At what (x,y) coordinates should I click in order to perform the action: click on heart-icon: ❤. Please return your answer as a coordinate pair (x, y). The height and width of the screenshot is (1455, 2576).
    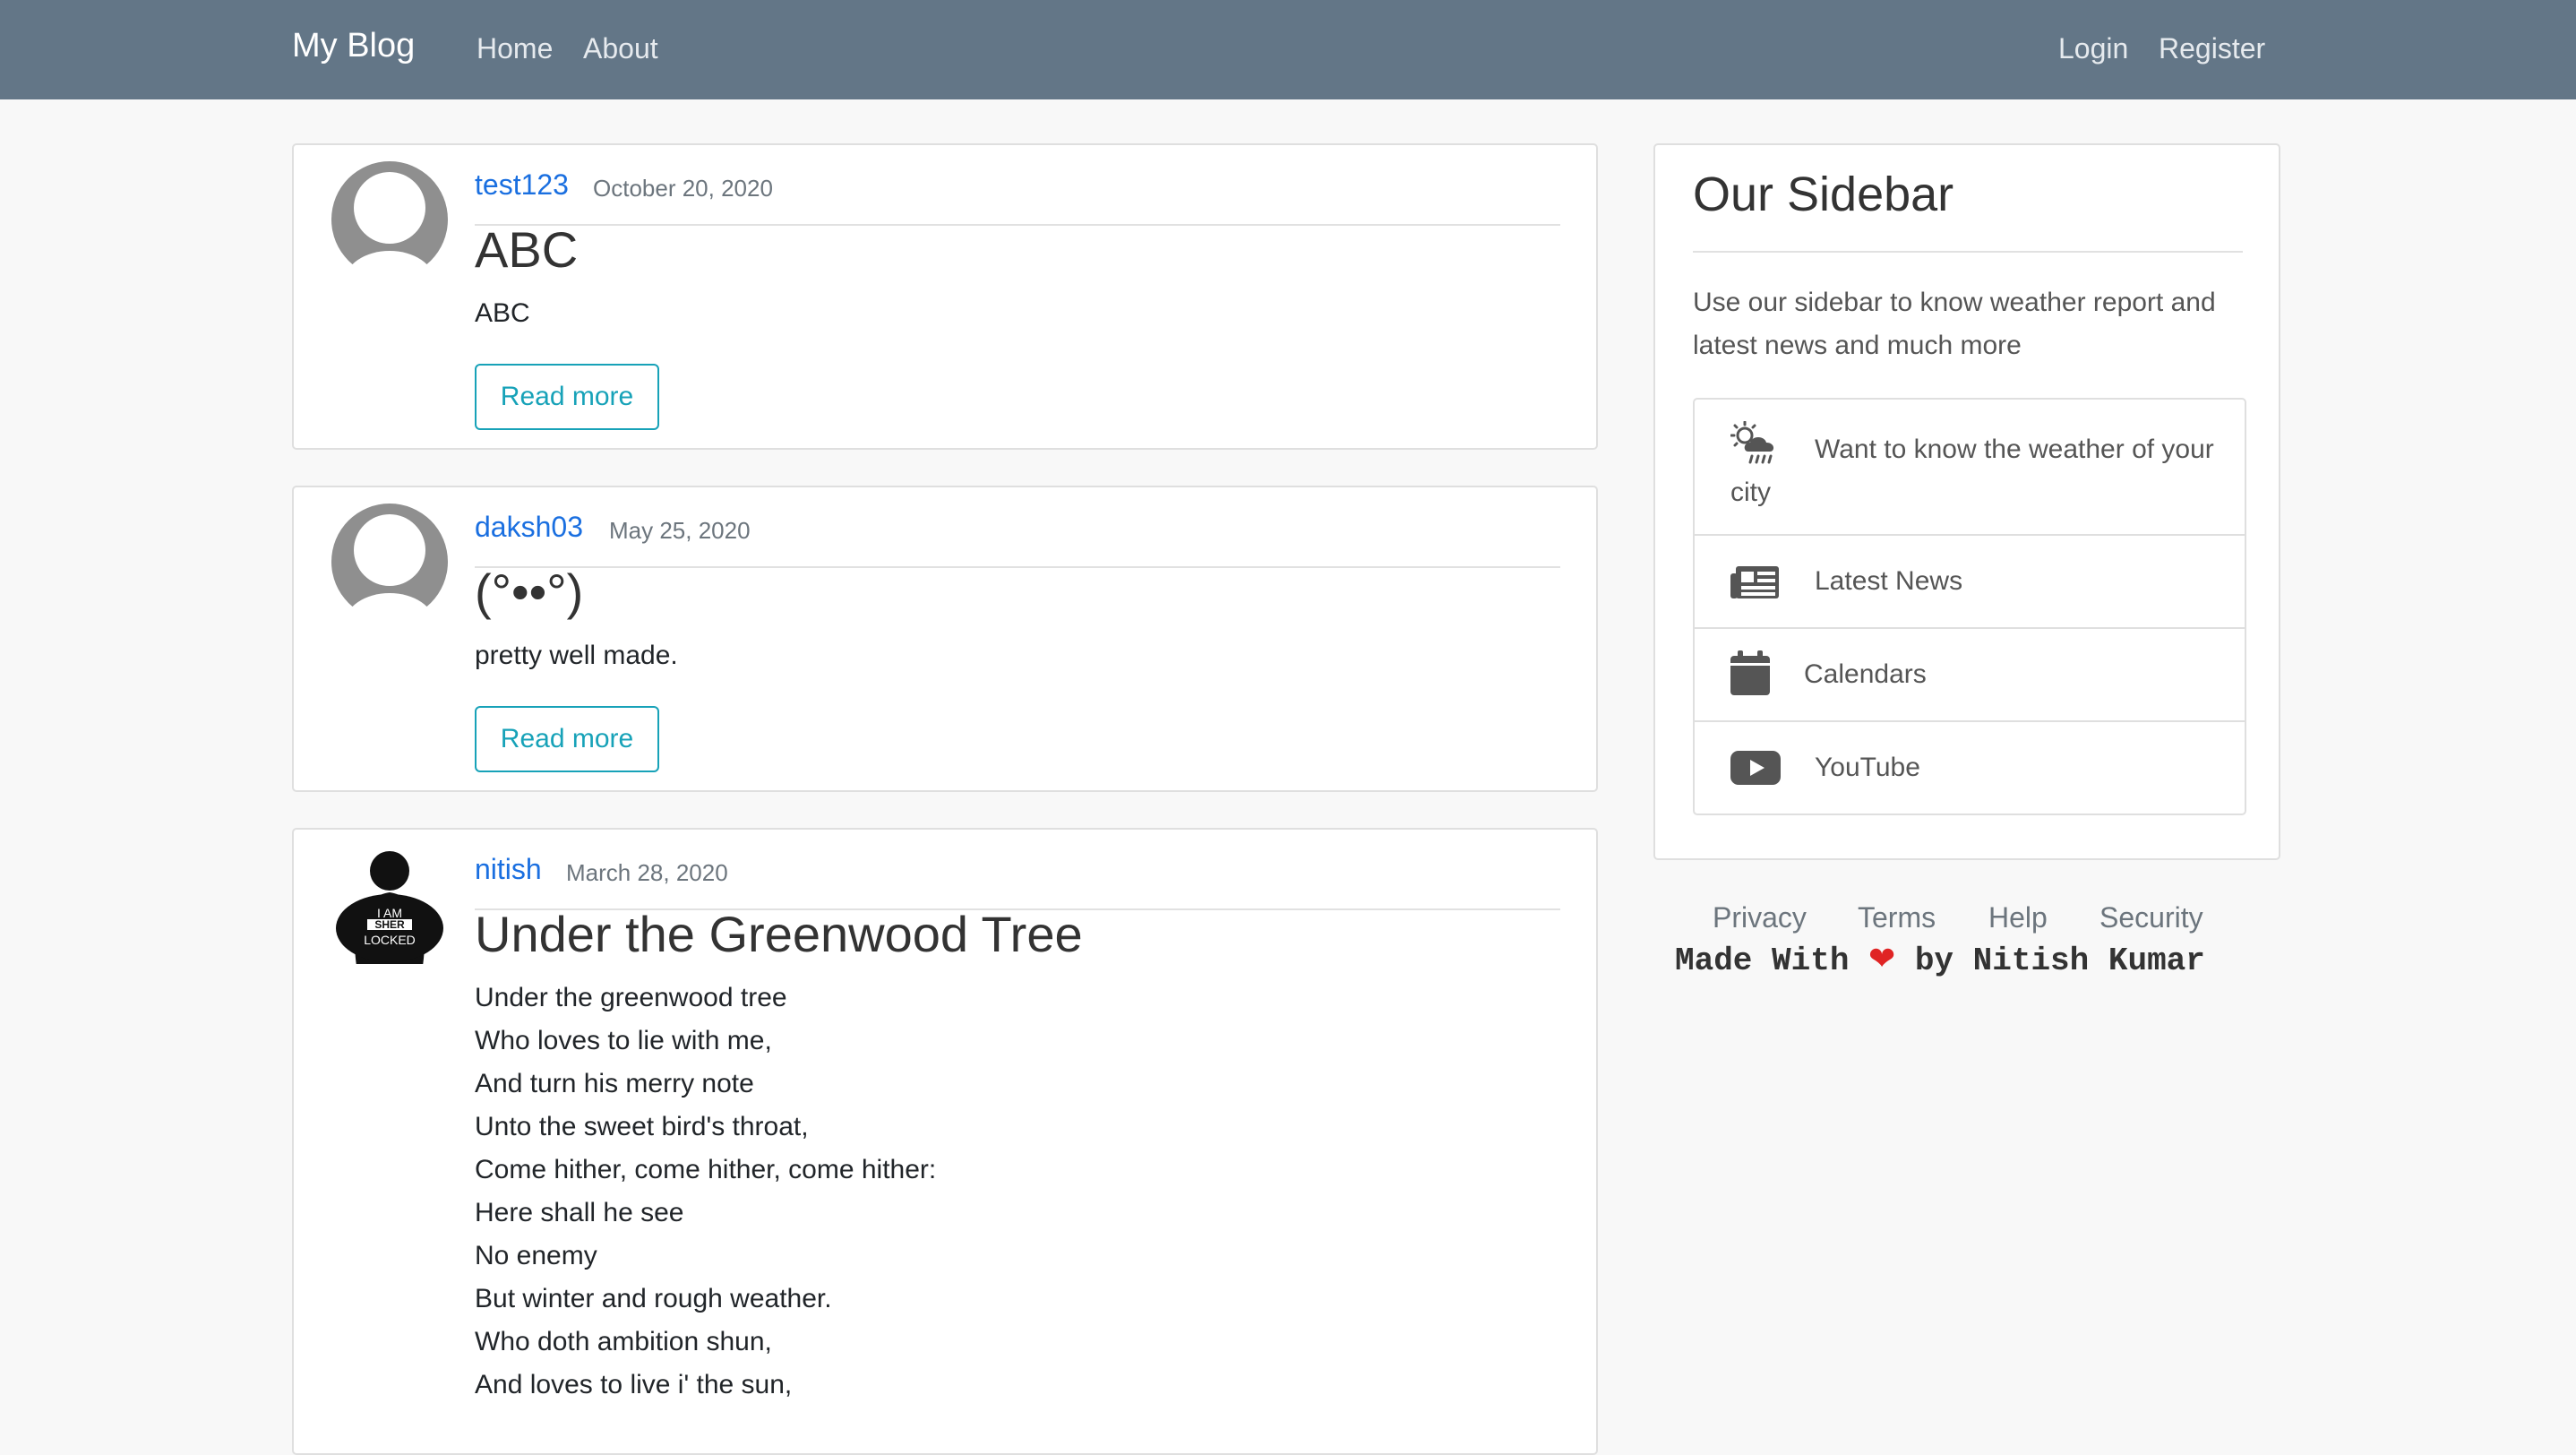
    Looking at the image, I should click on (1882, 959).